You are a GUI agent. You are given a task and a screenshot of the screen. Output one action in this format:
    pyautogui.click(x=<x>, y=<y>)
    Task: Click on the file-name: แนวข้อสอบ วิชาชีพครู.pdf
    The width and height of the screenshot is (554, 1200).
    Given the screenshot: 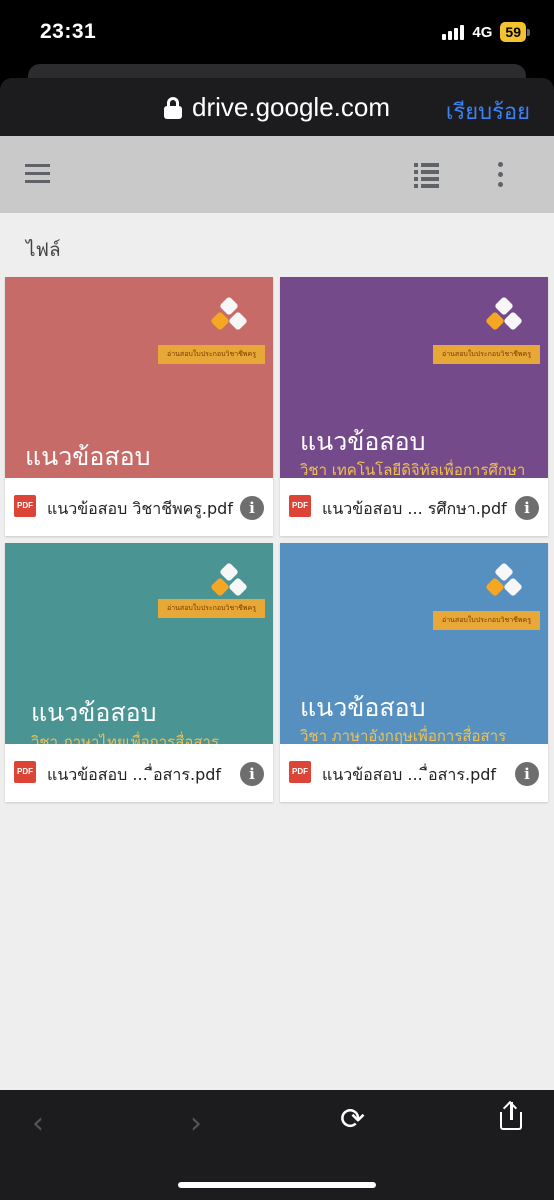 What is the action you would take?
    pyautogui.click(x=140, y=508)
    